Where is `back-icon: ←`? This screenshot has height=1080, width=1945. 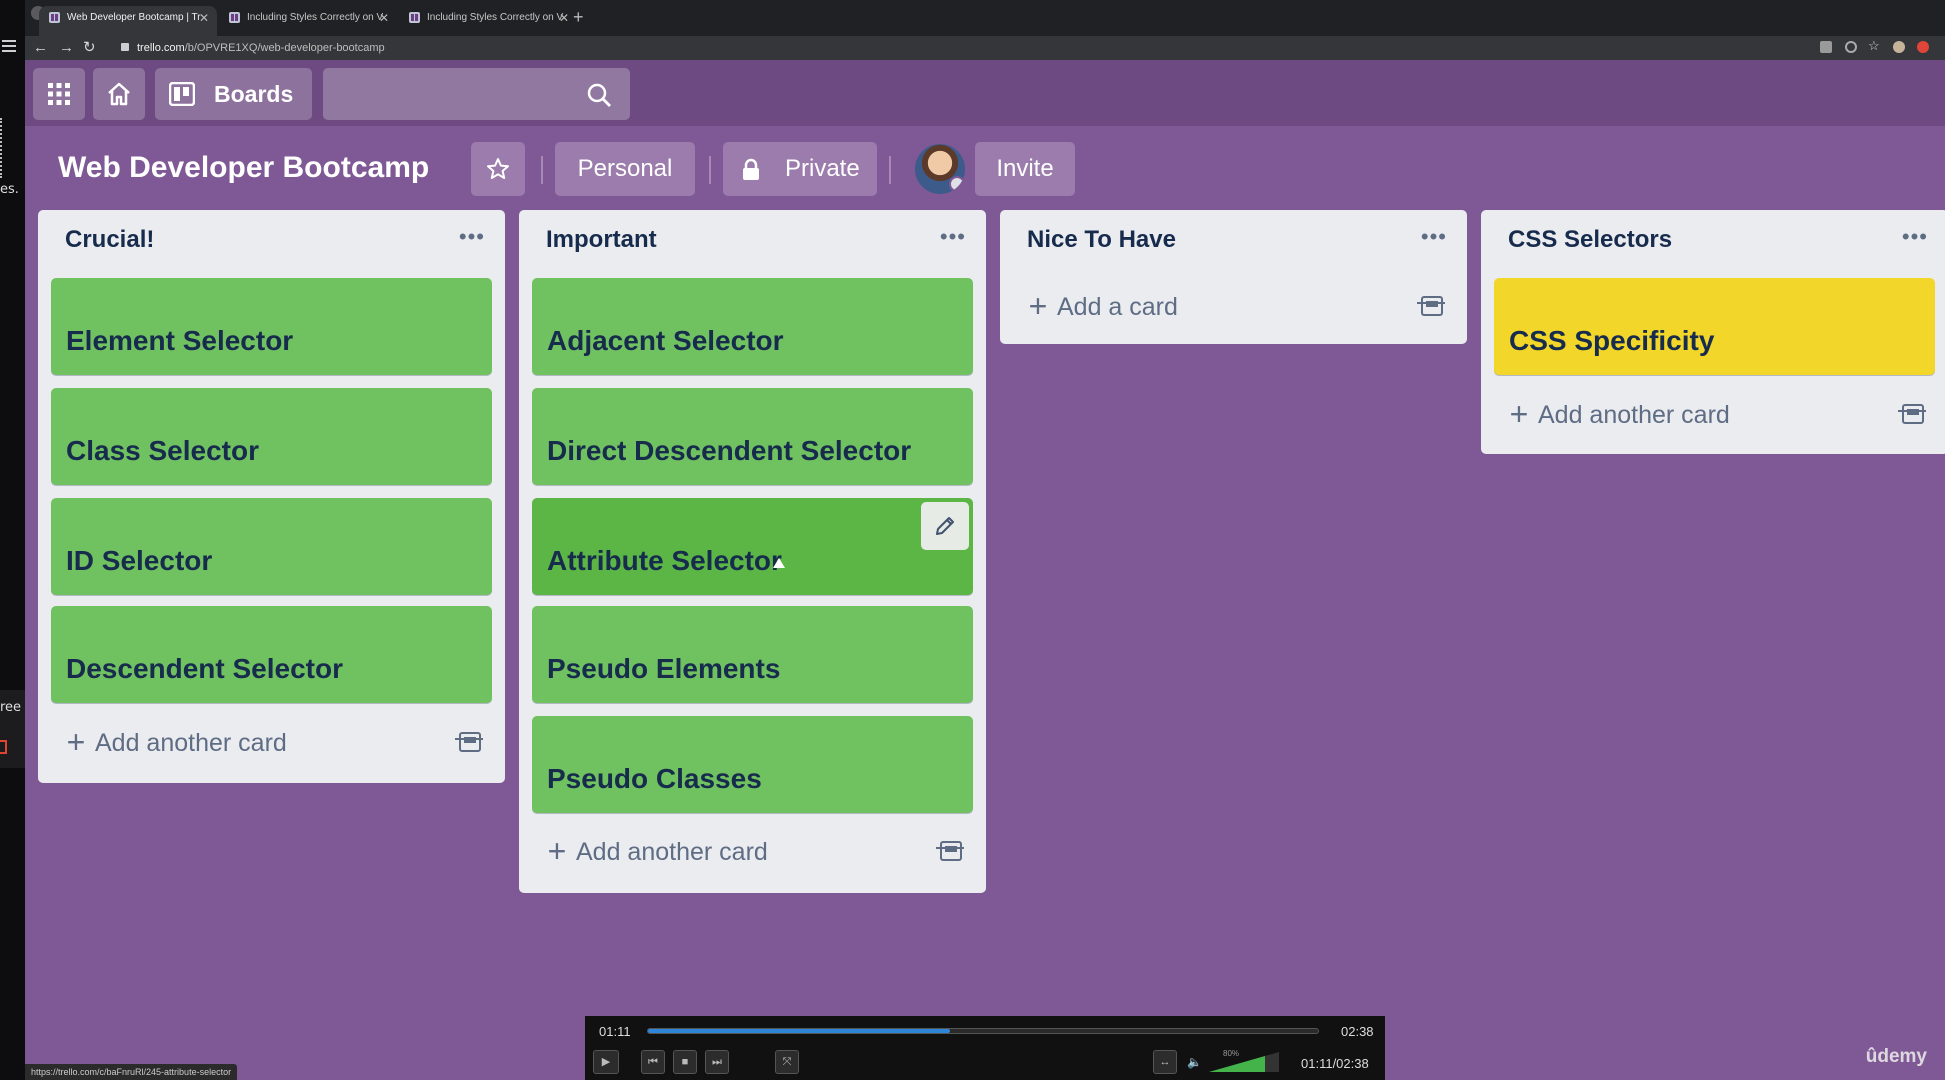 back-icon: ← is located at coordinates (40, 48).